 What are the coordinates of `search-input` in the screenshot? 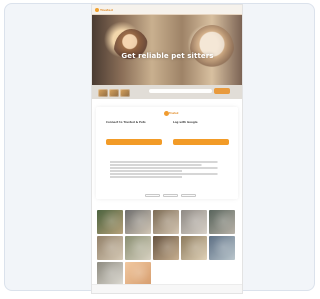 It's located at (180, 91).